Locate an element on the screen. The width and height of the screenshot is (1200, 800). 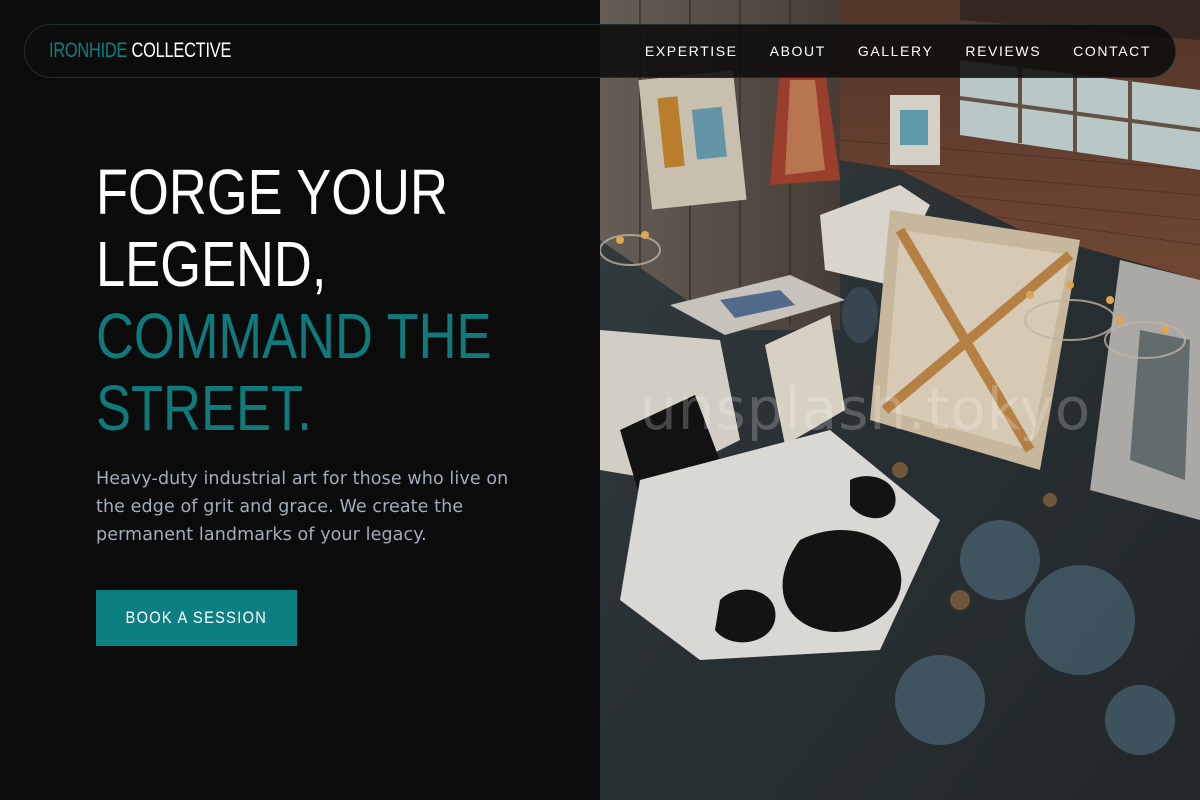
nav-link-about: ABOUT is located at coordinates (798, 51).